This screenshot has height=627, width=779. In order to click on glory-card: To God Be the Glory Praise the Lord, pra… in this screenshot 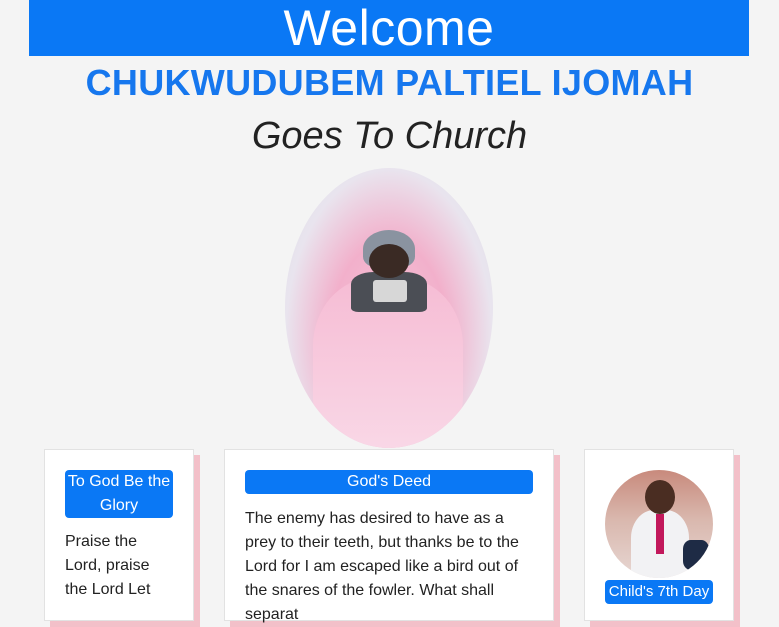, I will do `click(119, 535)`.